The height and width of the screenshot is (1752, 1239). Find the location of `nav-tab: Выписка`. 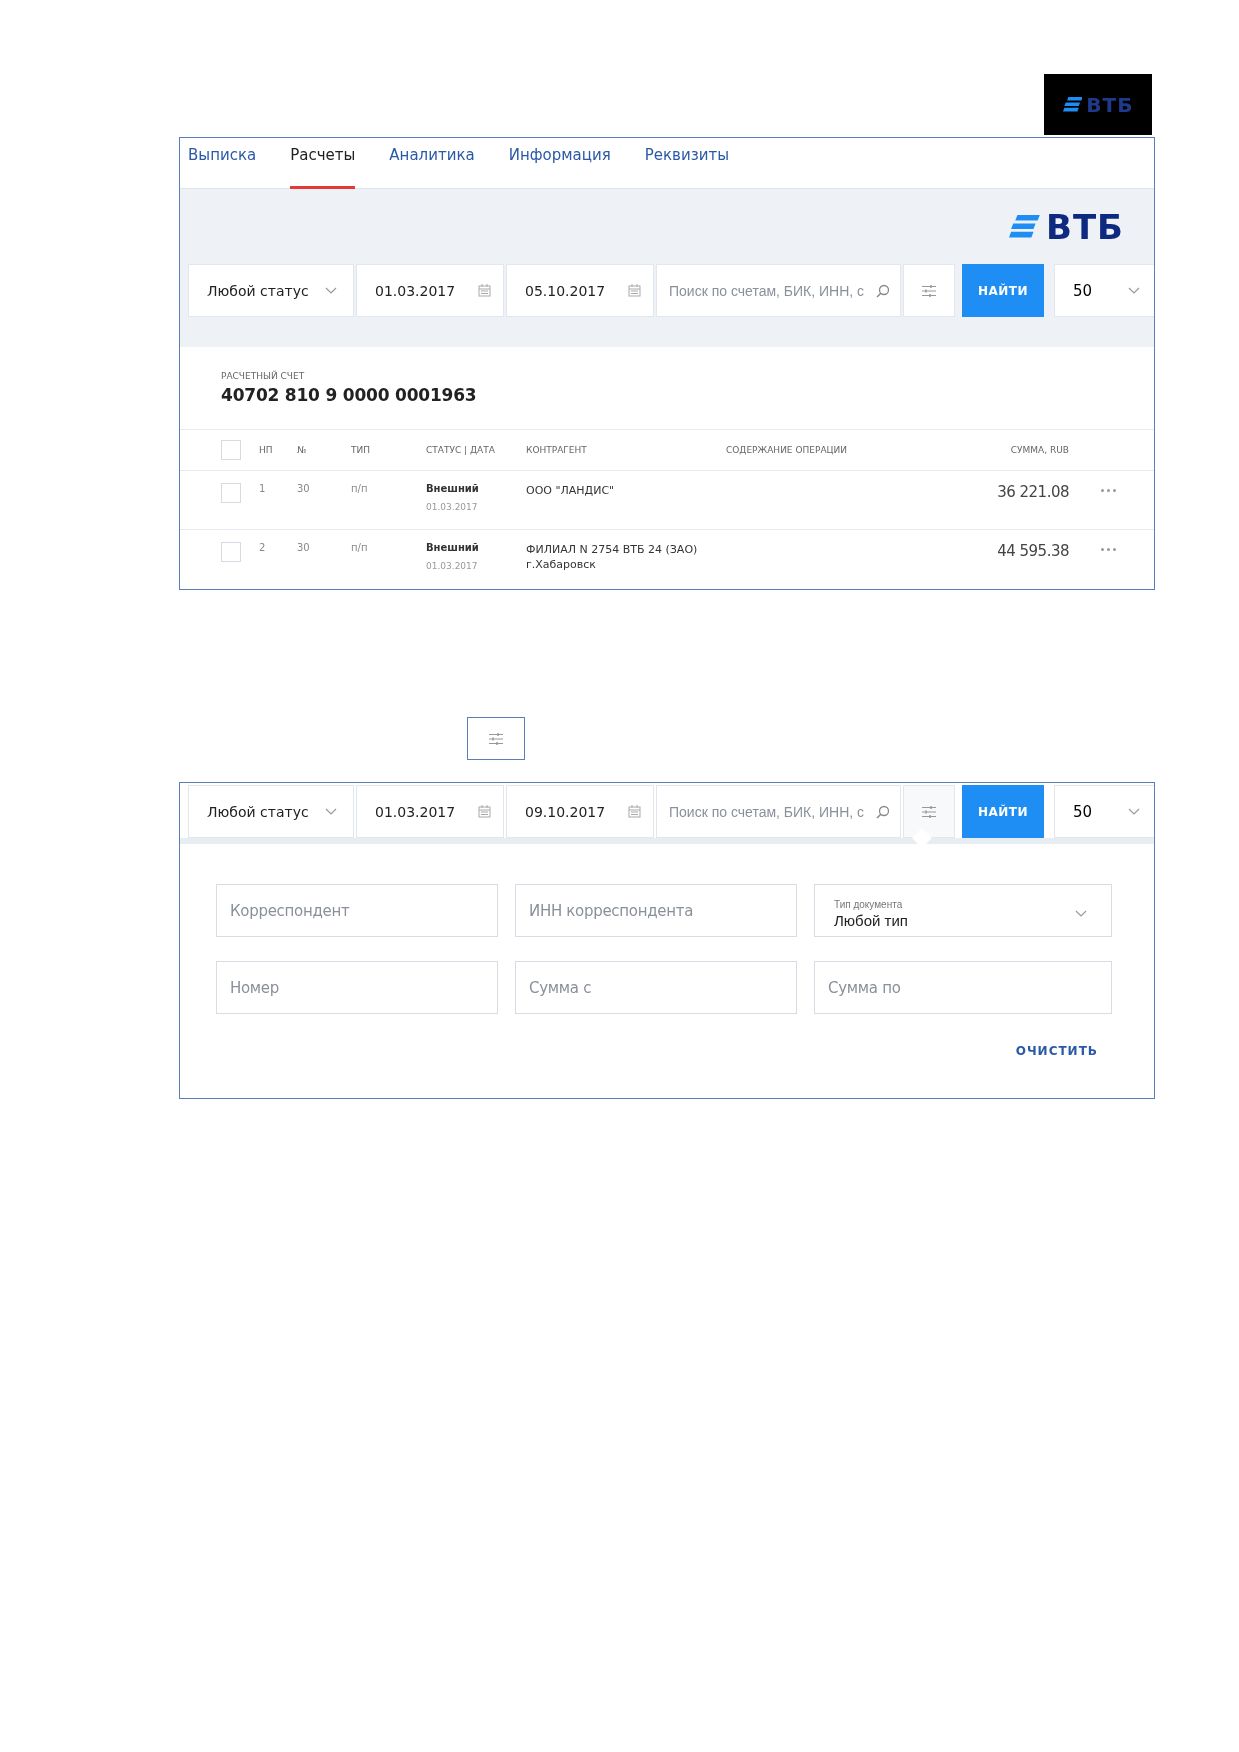

nav-tab: Выписка is located at coordinates (222, 163).